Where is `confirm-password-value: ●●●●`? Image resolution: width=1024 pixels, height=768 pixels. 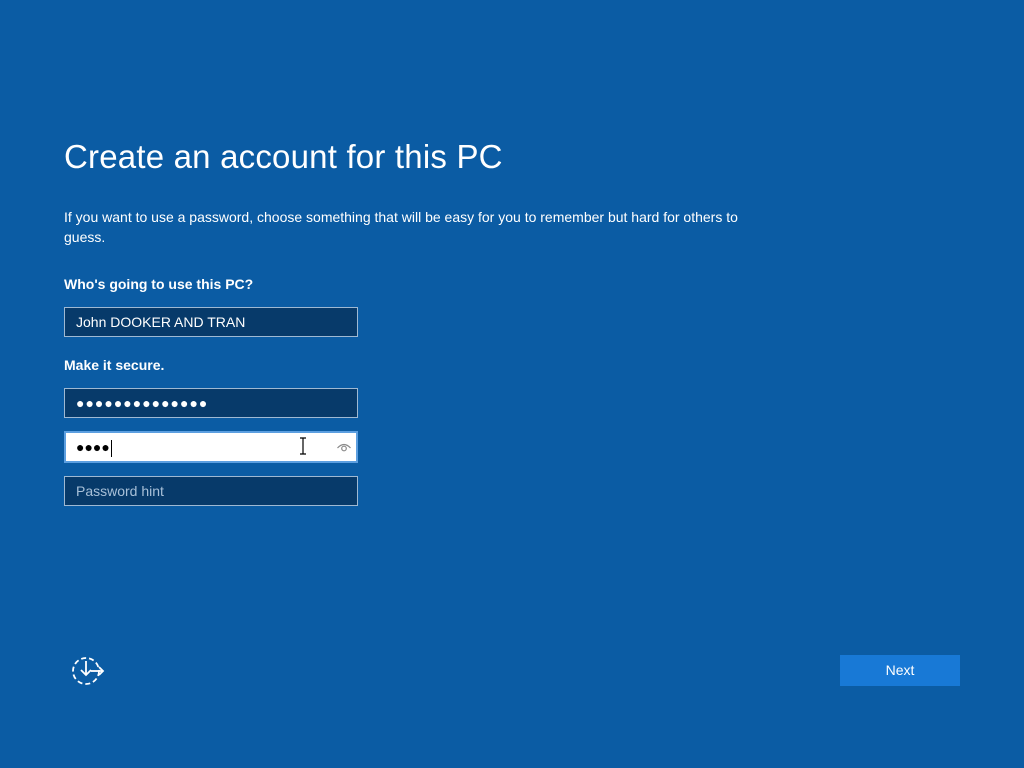
confirm-password-value: ●●●● is located at coordinates (94, 447).